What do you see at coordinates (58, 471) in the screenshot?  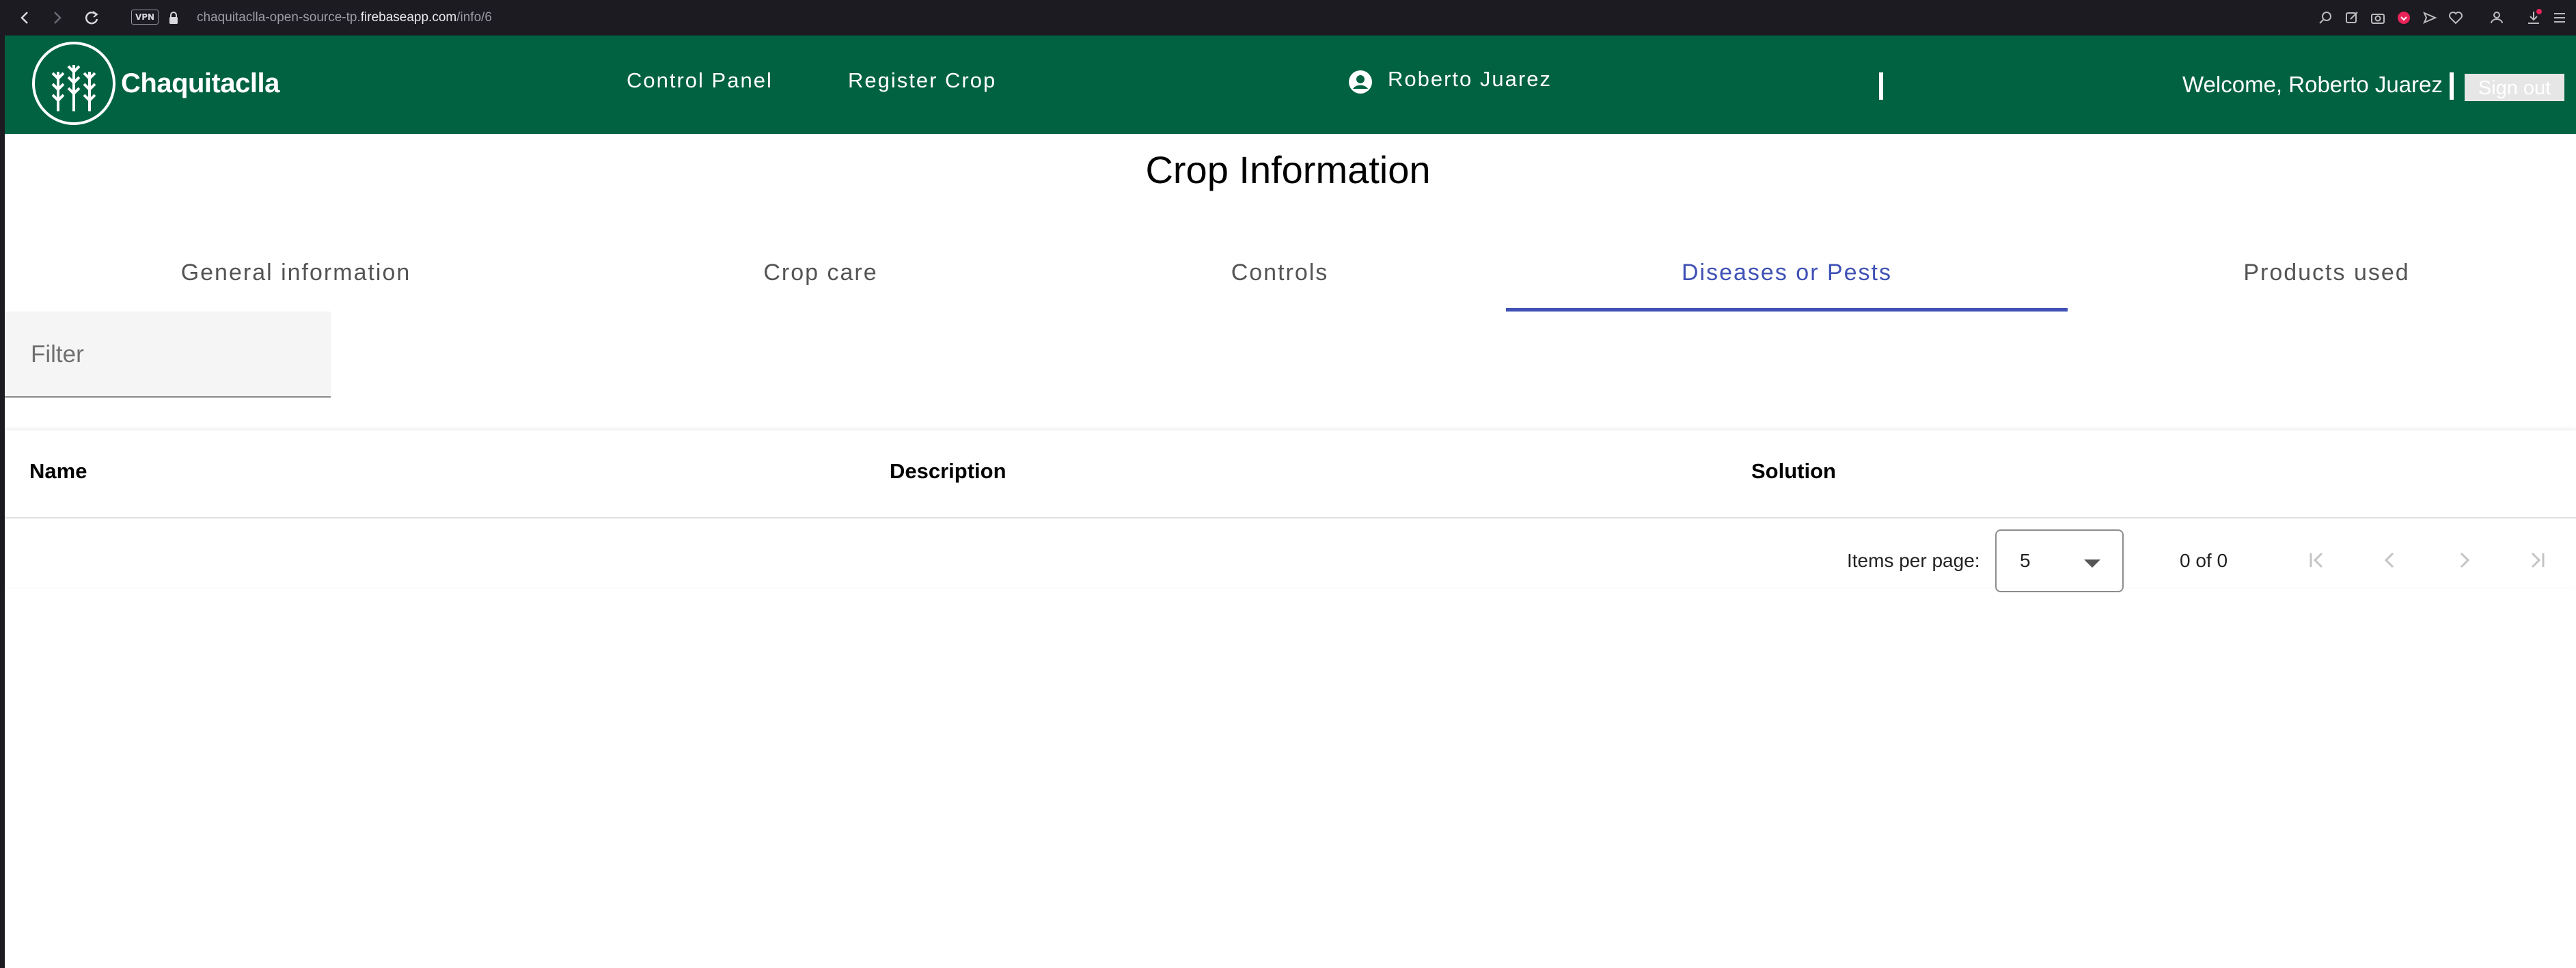 I see `column-header-name: Name` at bounding box center [58, 471].